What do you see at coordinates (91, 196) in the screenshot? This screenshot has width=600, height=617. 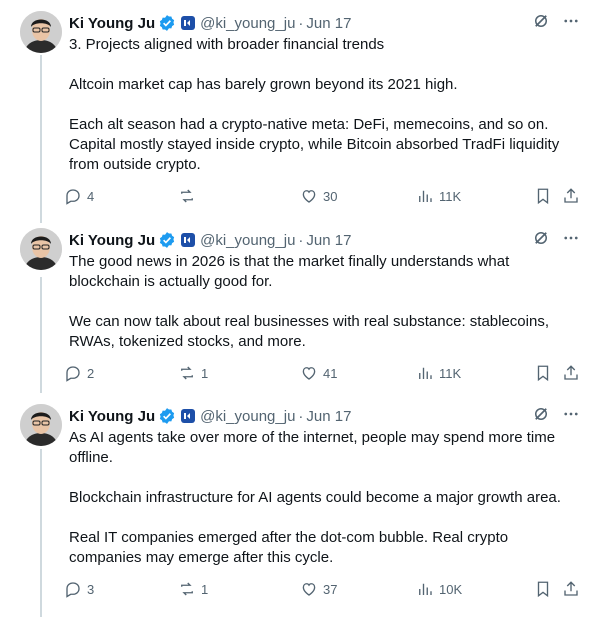 I see `reply-count: 4` at bounding box center [91, 196].